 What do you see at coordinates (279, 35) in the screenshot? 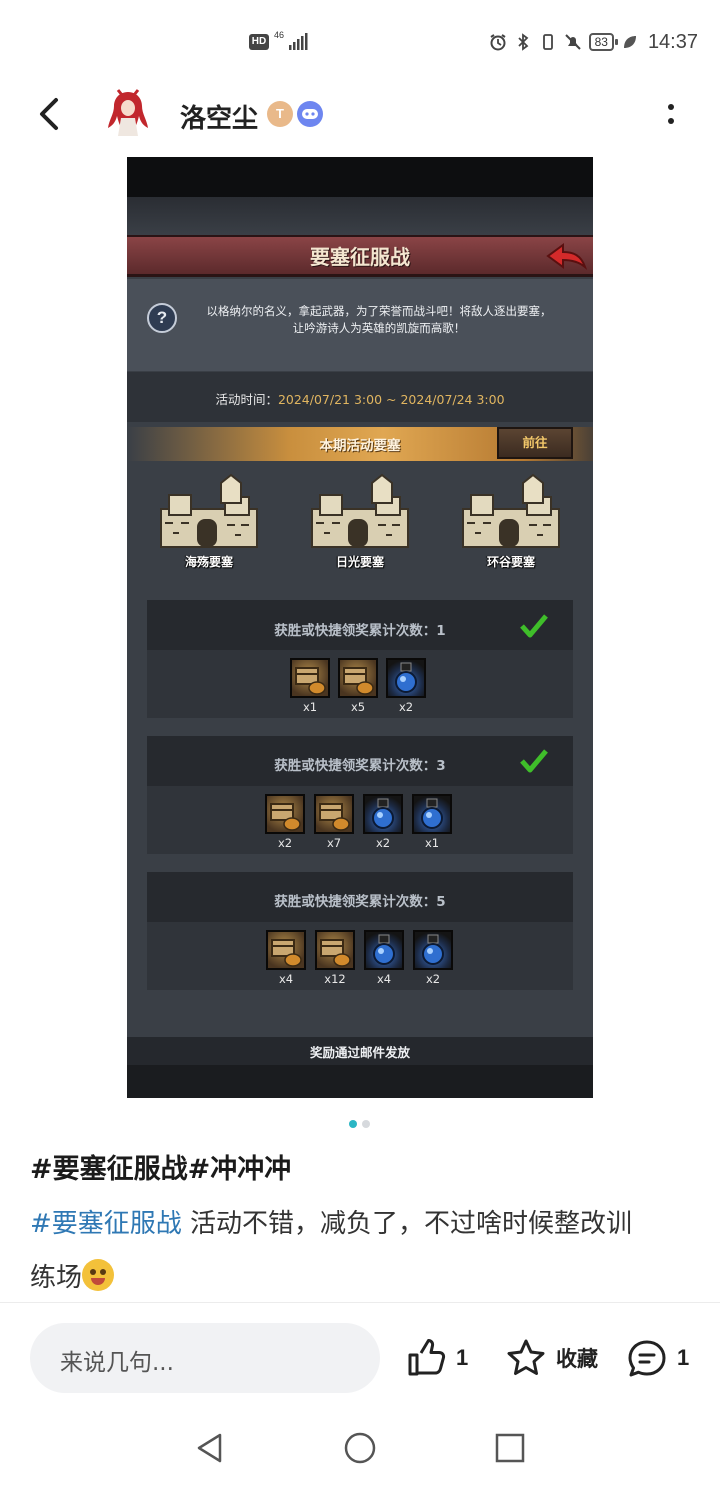
I see `network-type: 46` at bounding box center [279, 35].